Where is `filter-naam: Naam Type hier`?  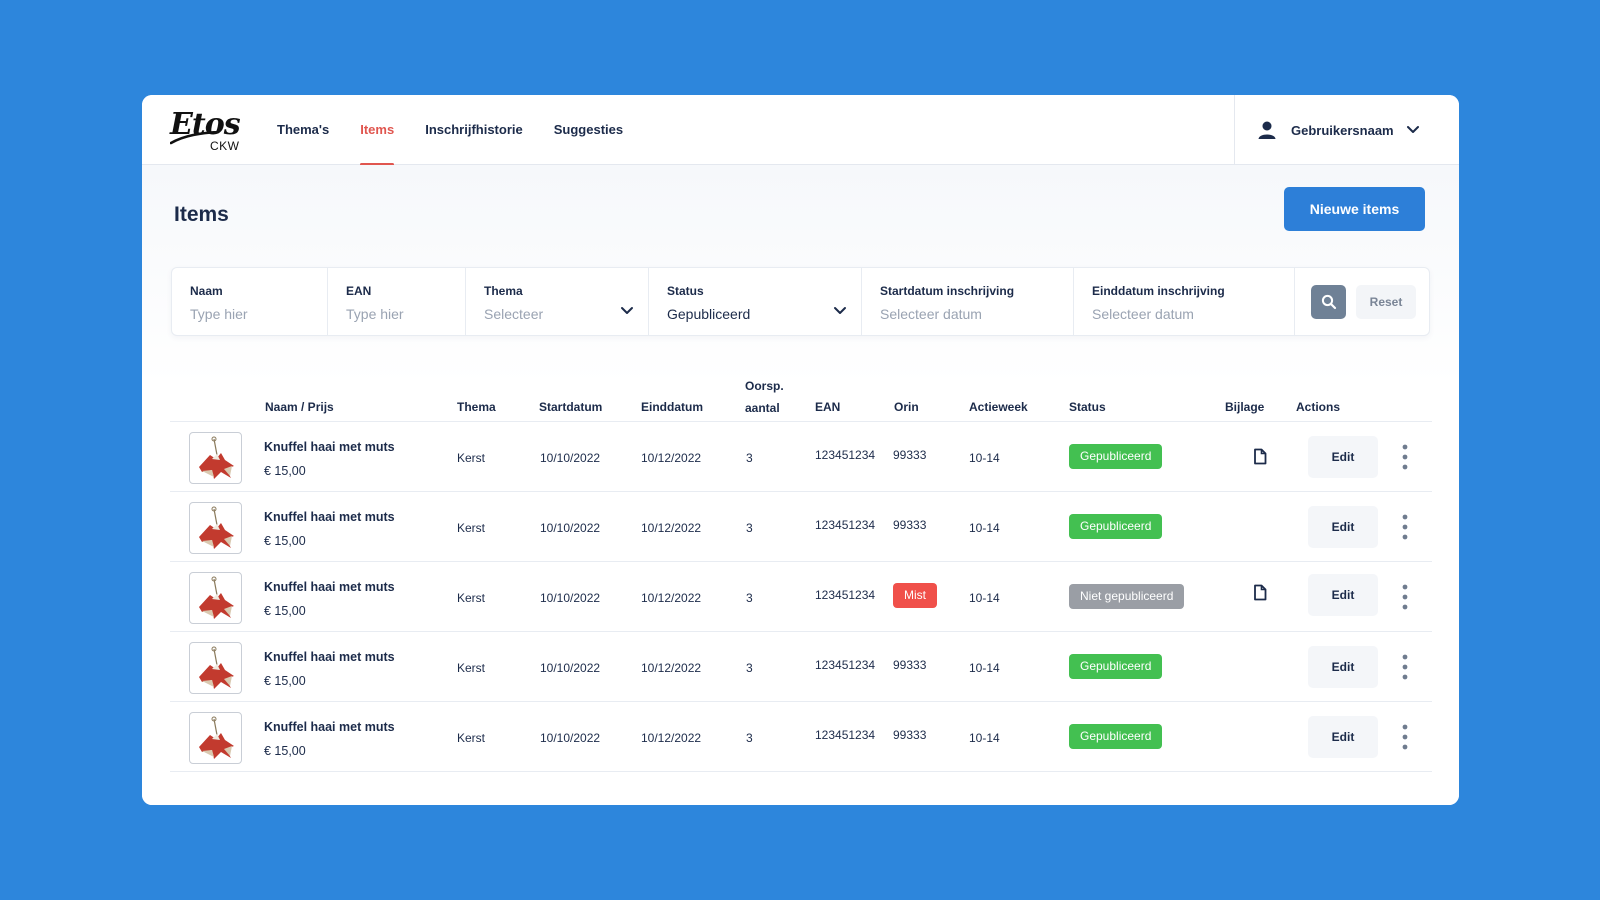 filter-naam: Naam Type hier is located at coordinates (250, 301).